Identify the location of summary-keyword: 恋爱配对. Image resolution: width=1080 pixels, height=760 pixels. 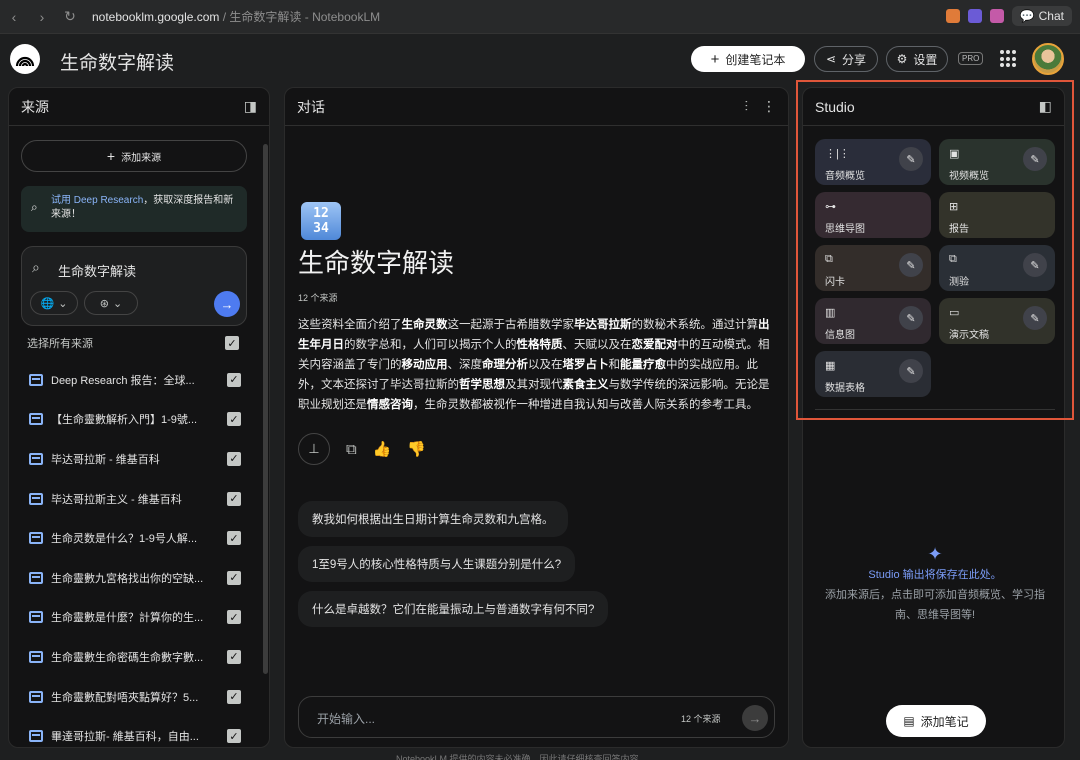
(654, 345).